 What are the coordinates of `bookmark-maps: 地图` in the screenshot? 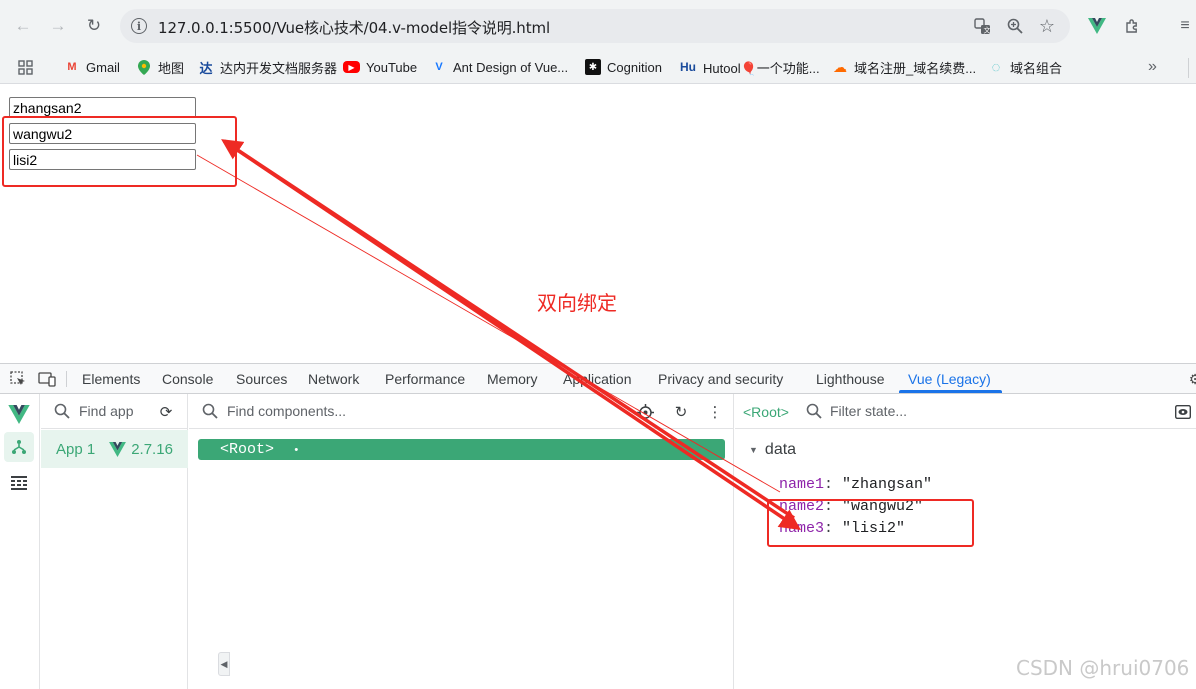 It's located at (160, 67).